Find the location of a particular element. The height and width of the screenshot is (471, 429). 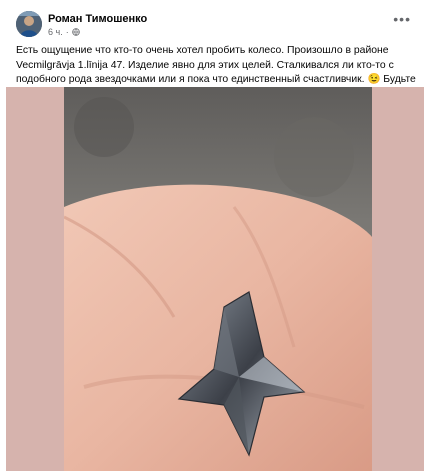

post-timestamp: 6 ч. is located at coordinates (55, 32).